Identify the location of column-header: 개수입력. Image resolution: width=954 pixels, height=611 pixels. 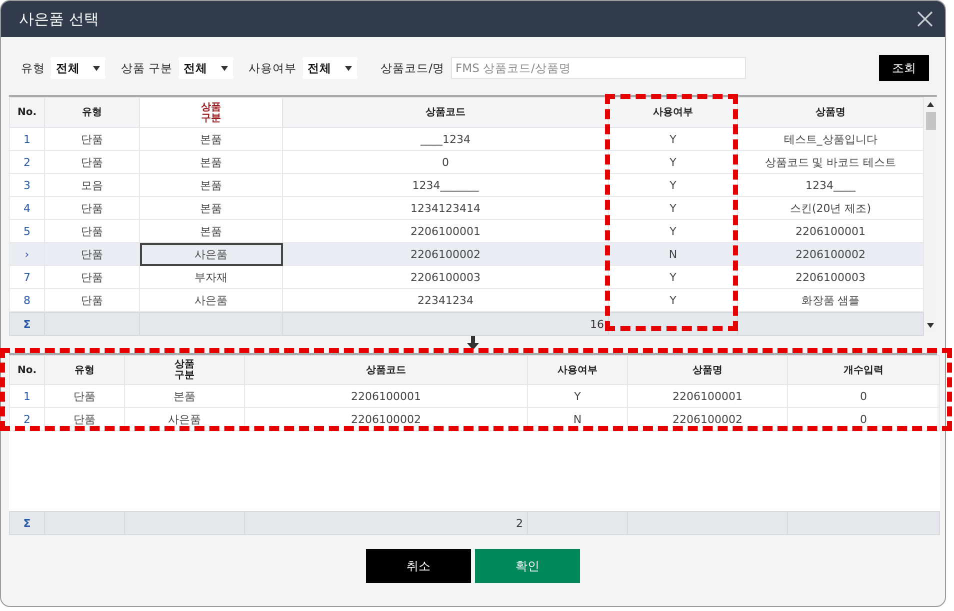
(864, 370).